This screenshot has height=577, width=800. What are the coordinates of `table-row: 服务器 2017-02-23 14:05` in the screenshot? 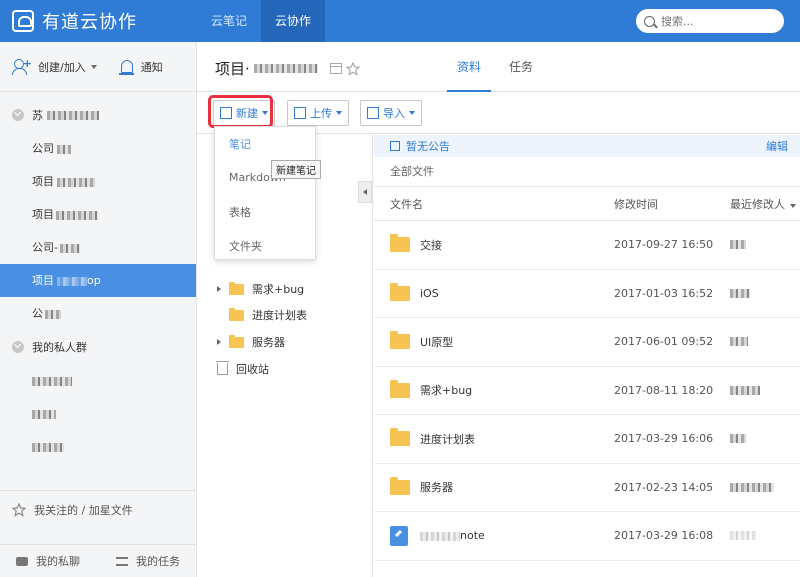 It's located at (587, 488).